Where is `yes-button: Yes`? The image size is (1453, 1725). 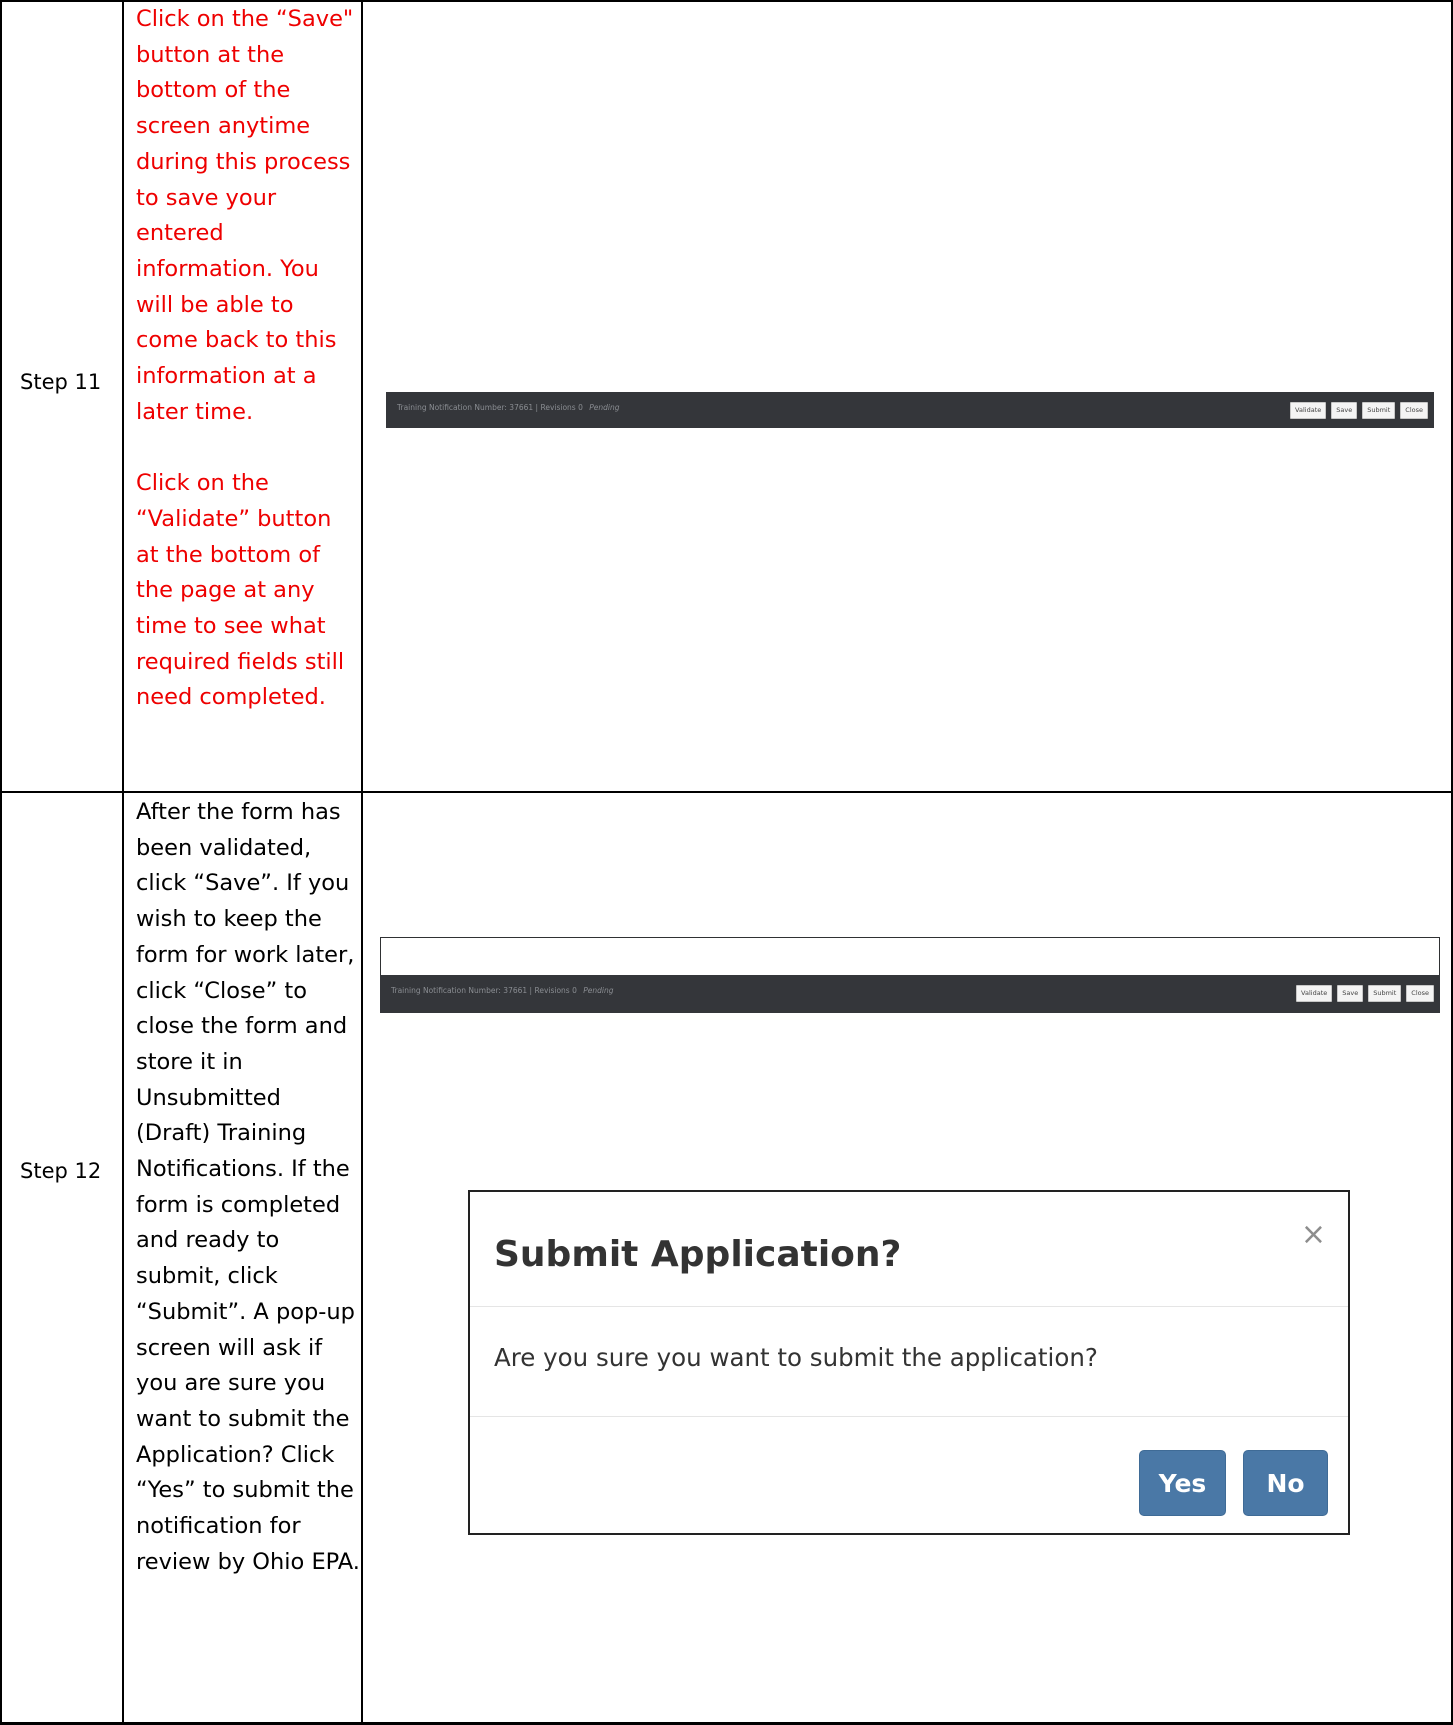
yes-button: Yes is located at coordinates (1182, 1483).